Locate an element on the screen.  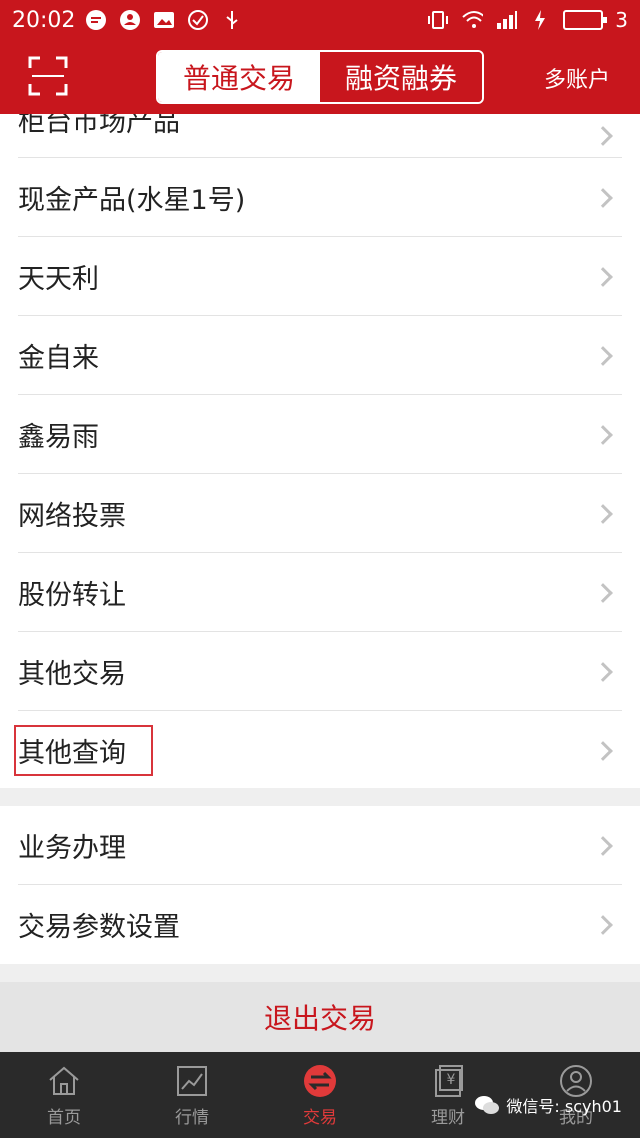
user-icon is located at coordinates (130, 20).